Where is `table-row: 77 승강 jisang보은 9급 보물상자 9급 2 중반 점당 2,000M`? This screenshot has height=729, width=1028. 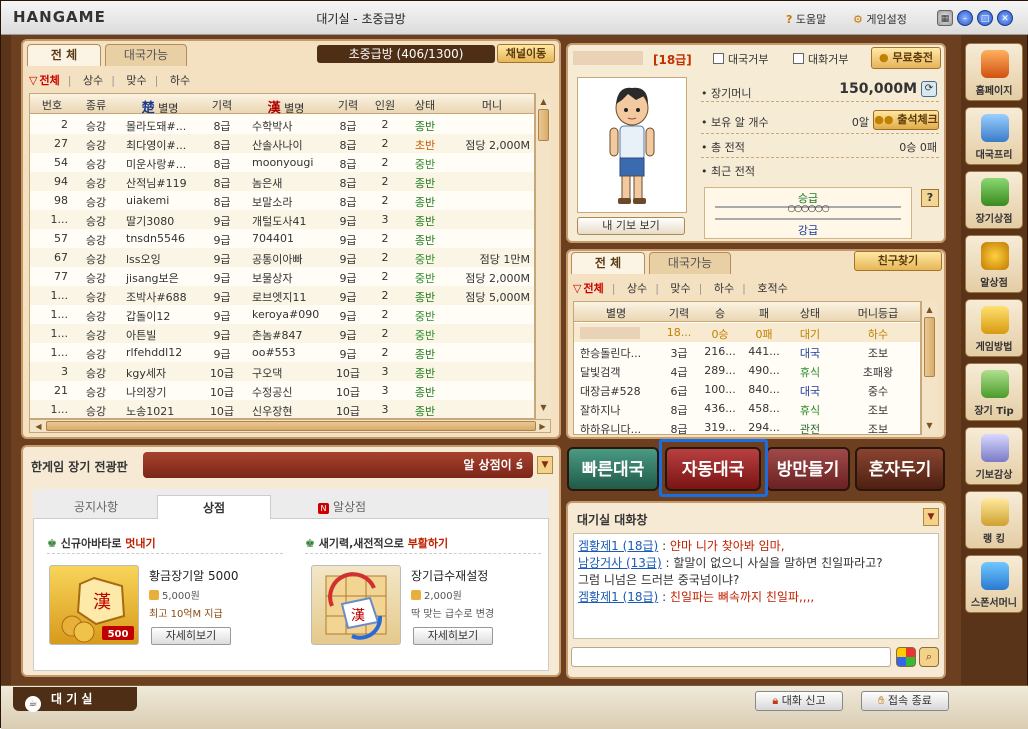 table-row: 77 승강 jisang보은 9급 보물상자 9급 2 중반 점당 2,000M is located at coordinates (282, 276).